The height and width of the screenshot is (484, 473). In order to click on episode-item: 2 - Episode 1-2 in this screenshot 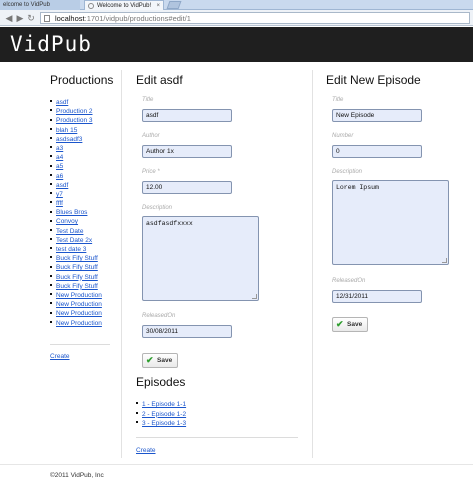, I will do `click(161, 415)`.